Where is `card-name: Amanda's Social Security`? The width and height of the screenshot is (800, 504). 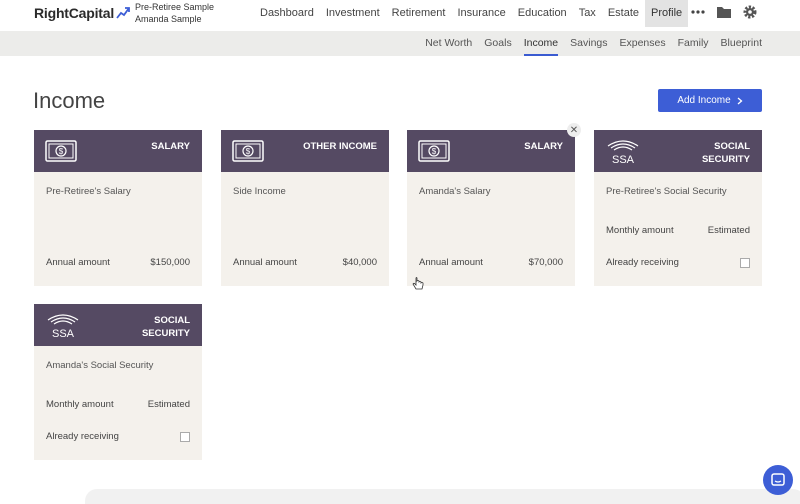
card-name: Amanda's Social Security is located at coordinates (100, 365).